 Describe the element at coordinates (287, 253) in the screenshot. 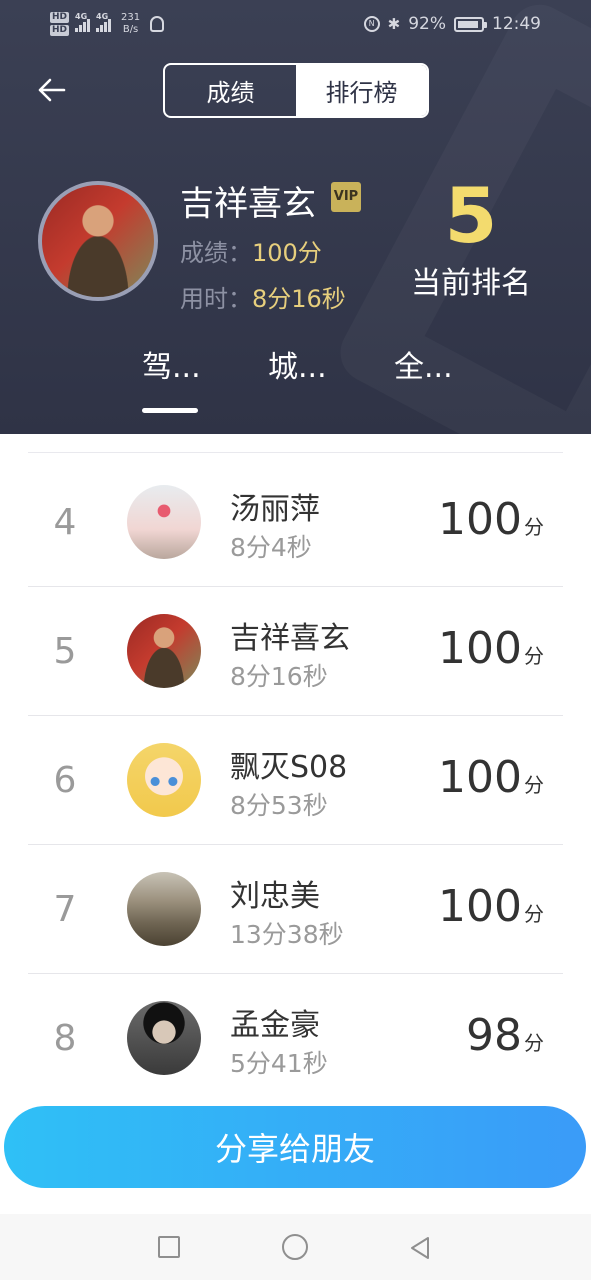

I see `score-value: 100分` at that location.